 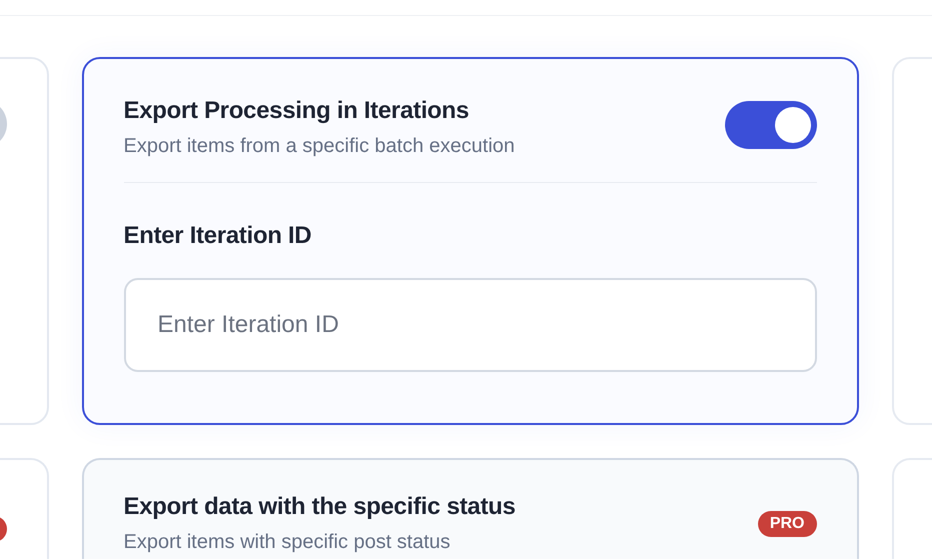 What do you see at coordinates (288, 542) in the screenshot?
I see `card-subtitle: Export items with specific post status` at bounding box center [288, 542].